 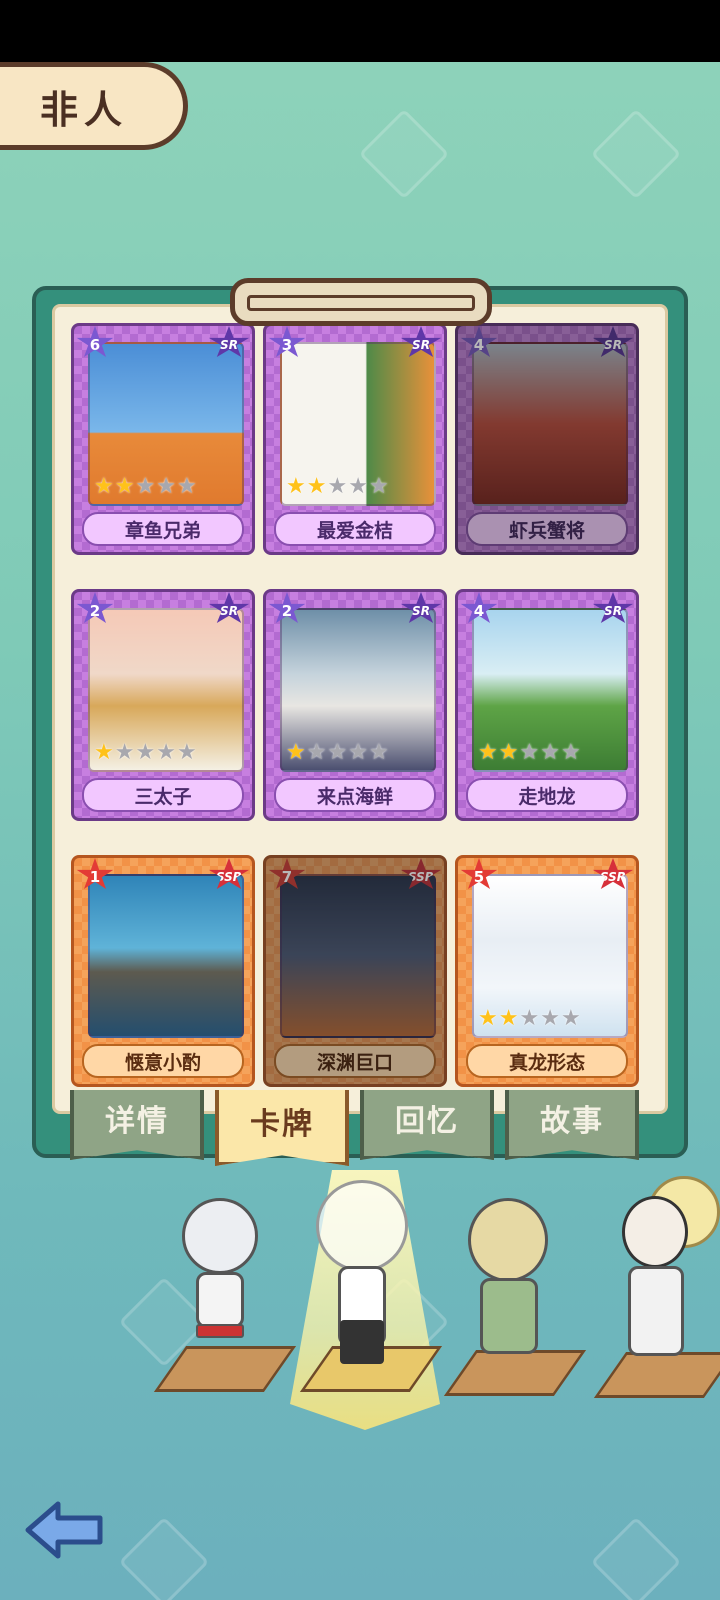 I want to click on category-tab: 非人, so click(x=94, y=106).